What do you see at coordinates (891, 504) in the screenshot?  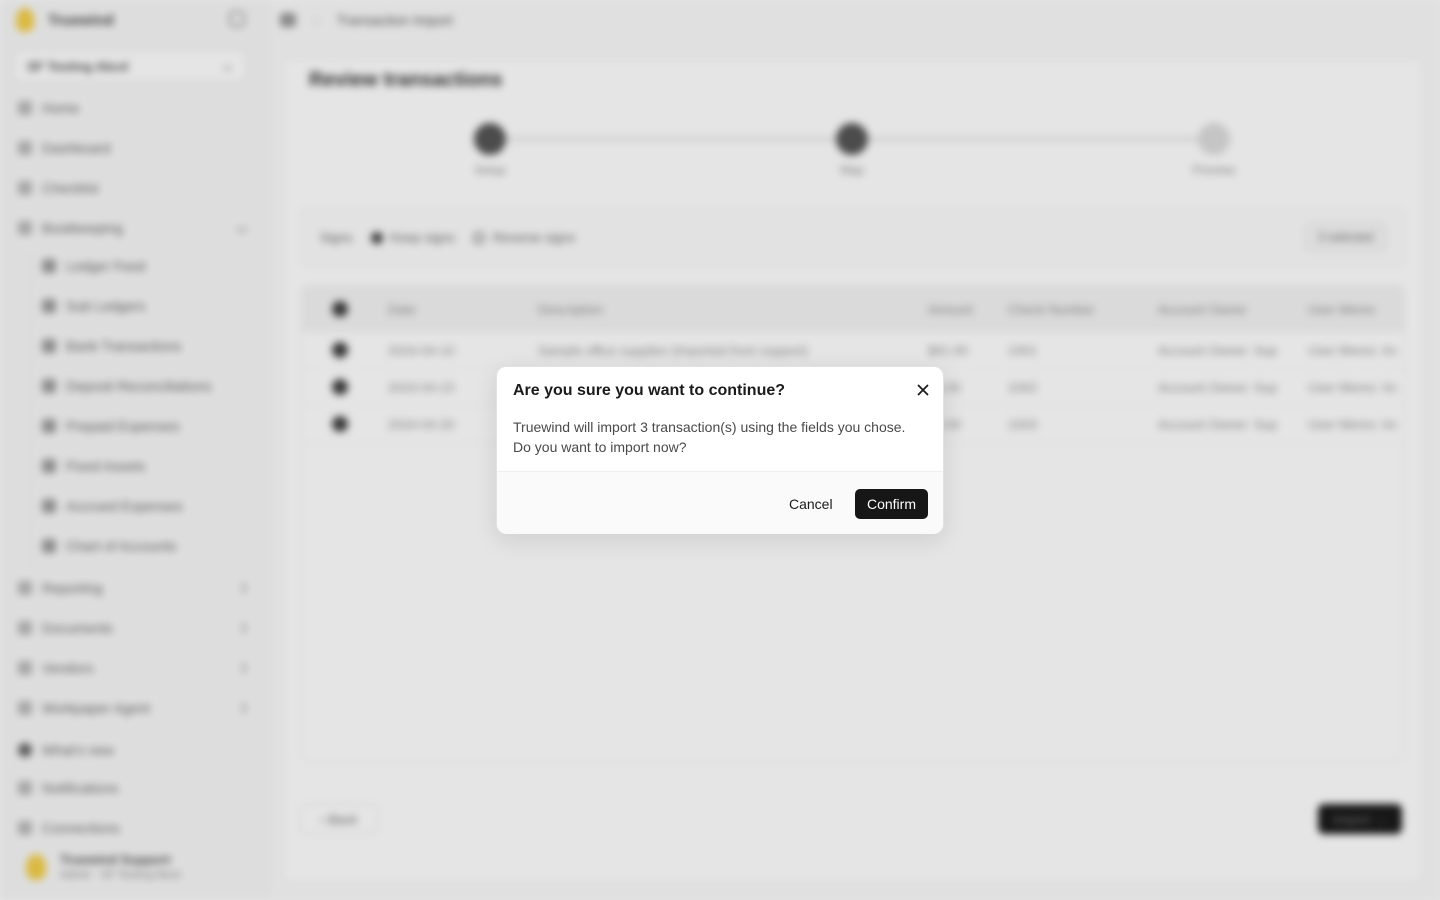 I see `confirm-button: Confirm` at bounding box center [891, 504].